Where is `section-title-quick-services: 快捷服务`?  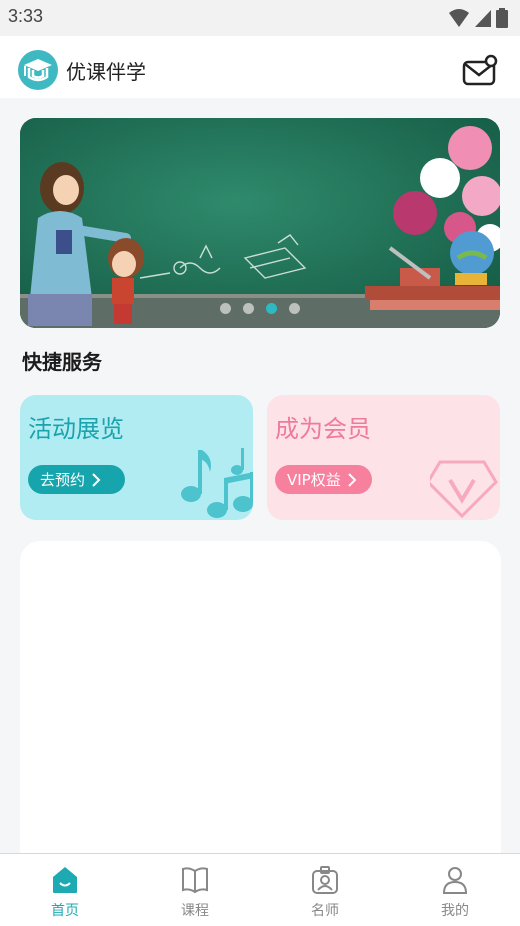 section-title-quick-services: 快捷服务 is located at coordinates (62, 362).